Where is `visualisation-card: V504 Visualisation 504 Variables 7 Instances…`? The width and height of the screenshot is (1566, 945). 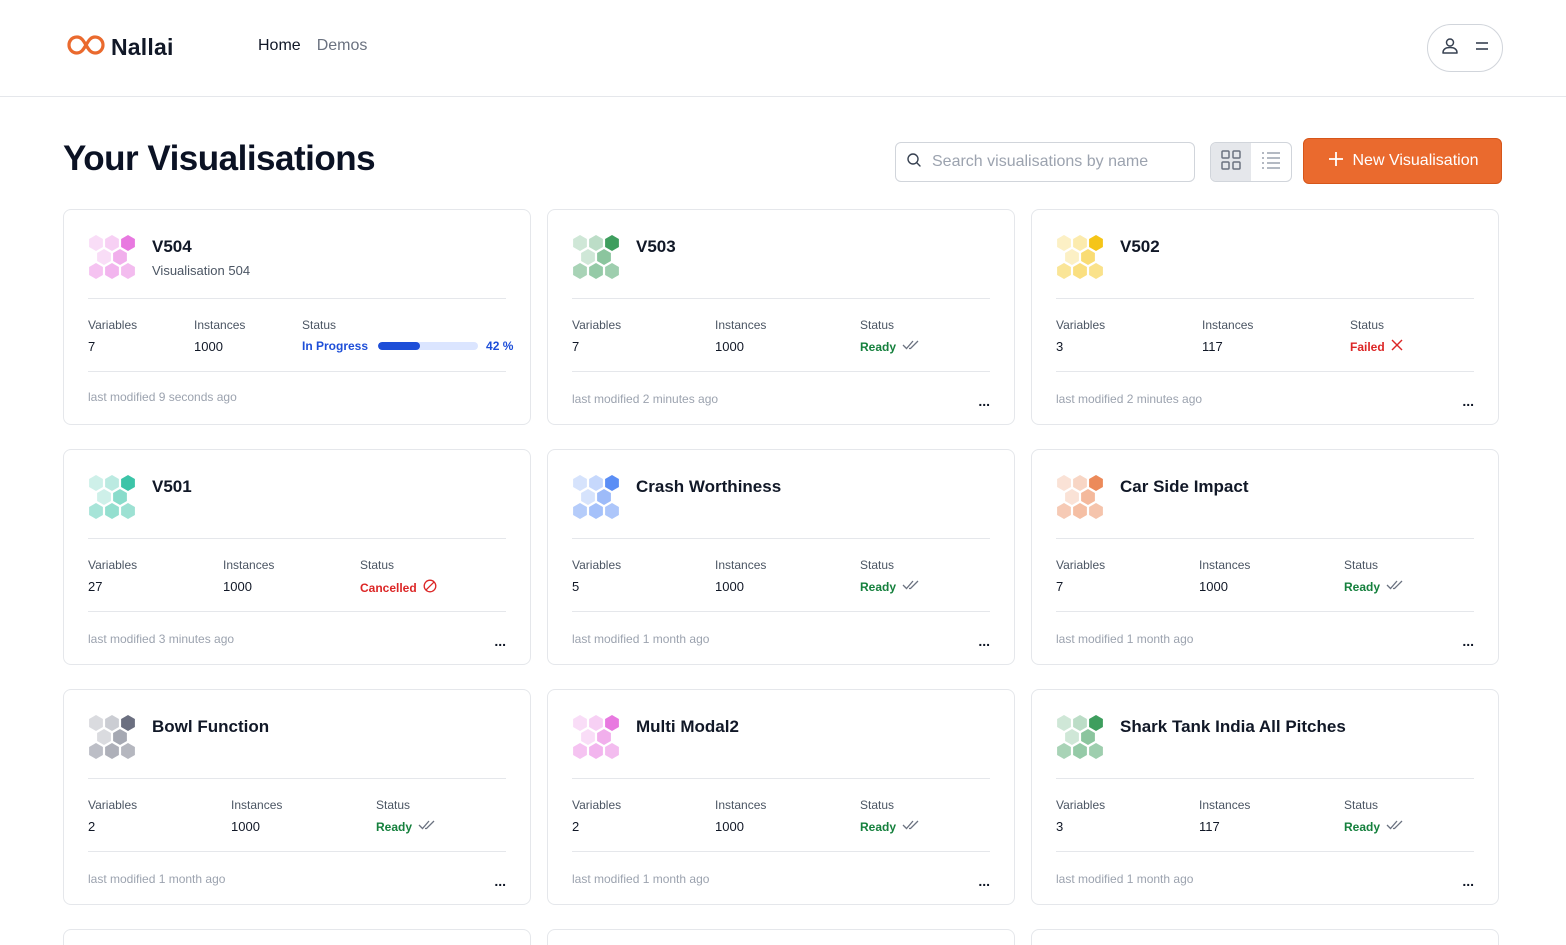
visualisation-card: V504 Visualisation 504 Variables 7 Instances… is located at coordinates (297, 317).